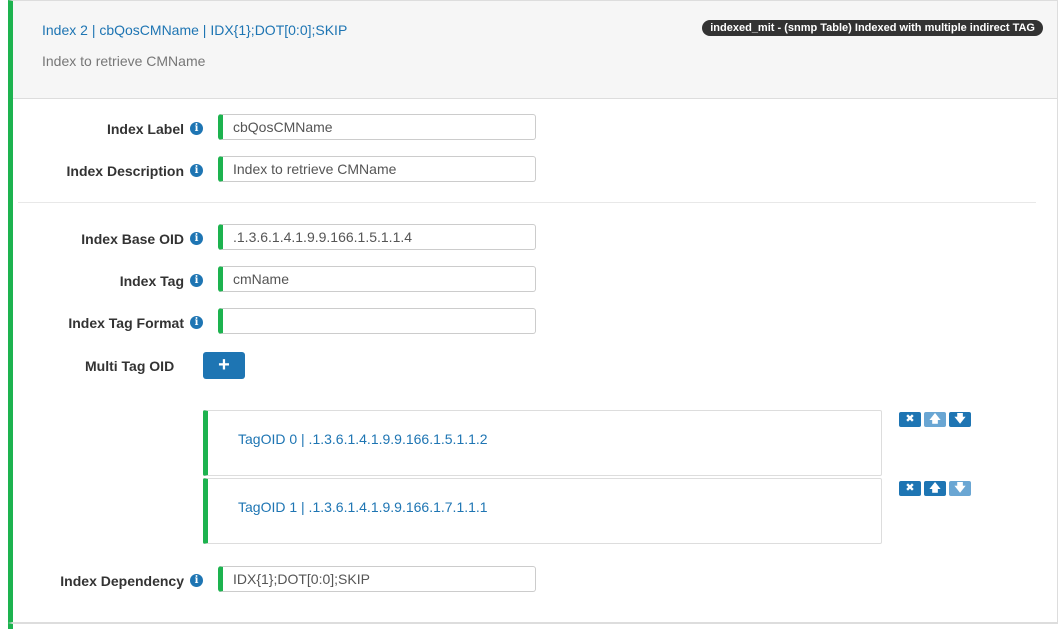 Image resolution: width=1064 pixels, height=629 pixels. I want to click on field-row-index-tag-format: Index Tag Format i, so click(532, 323).